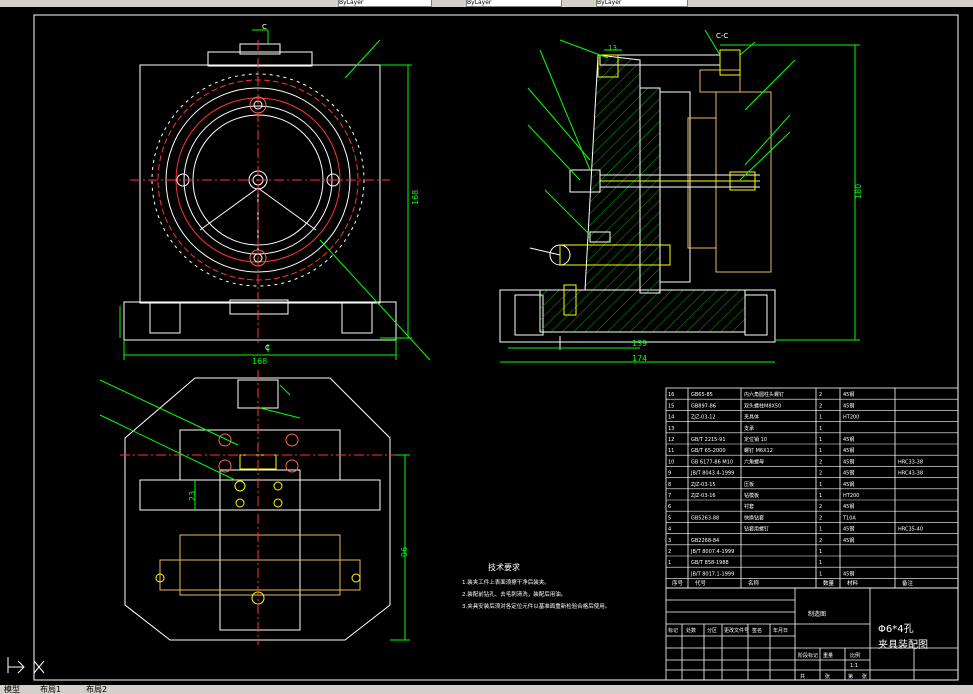 Image resolution: width=973 pixels, height=694 pixels. Describe the element at coordinates (751, 495) in the screenshot. I see `bom-cell: 钻模板` at that location.